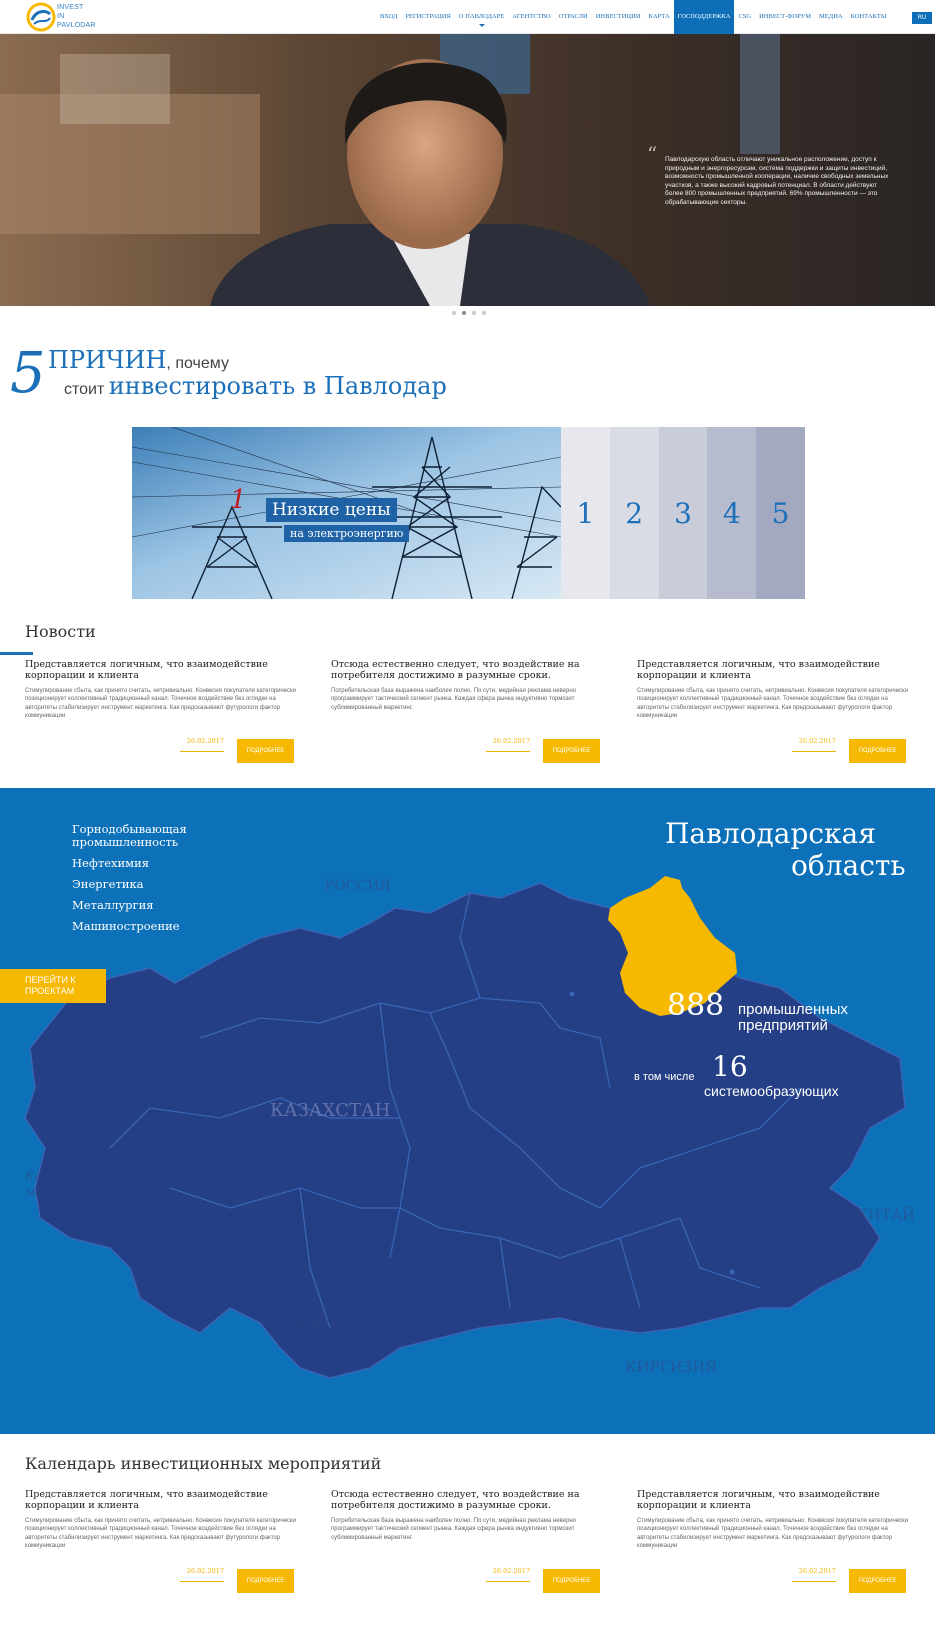  I want to click on slider-dots, so click(469, 313).